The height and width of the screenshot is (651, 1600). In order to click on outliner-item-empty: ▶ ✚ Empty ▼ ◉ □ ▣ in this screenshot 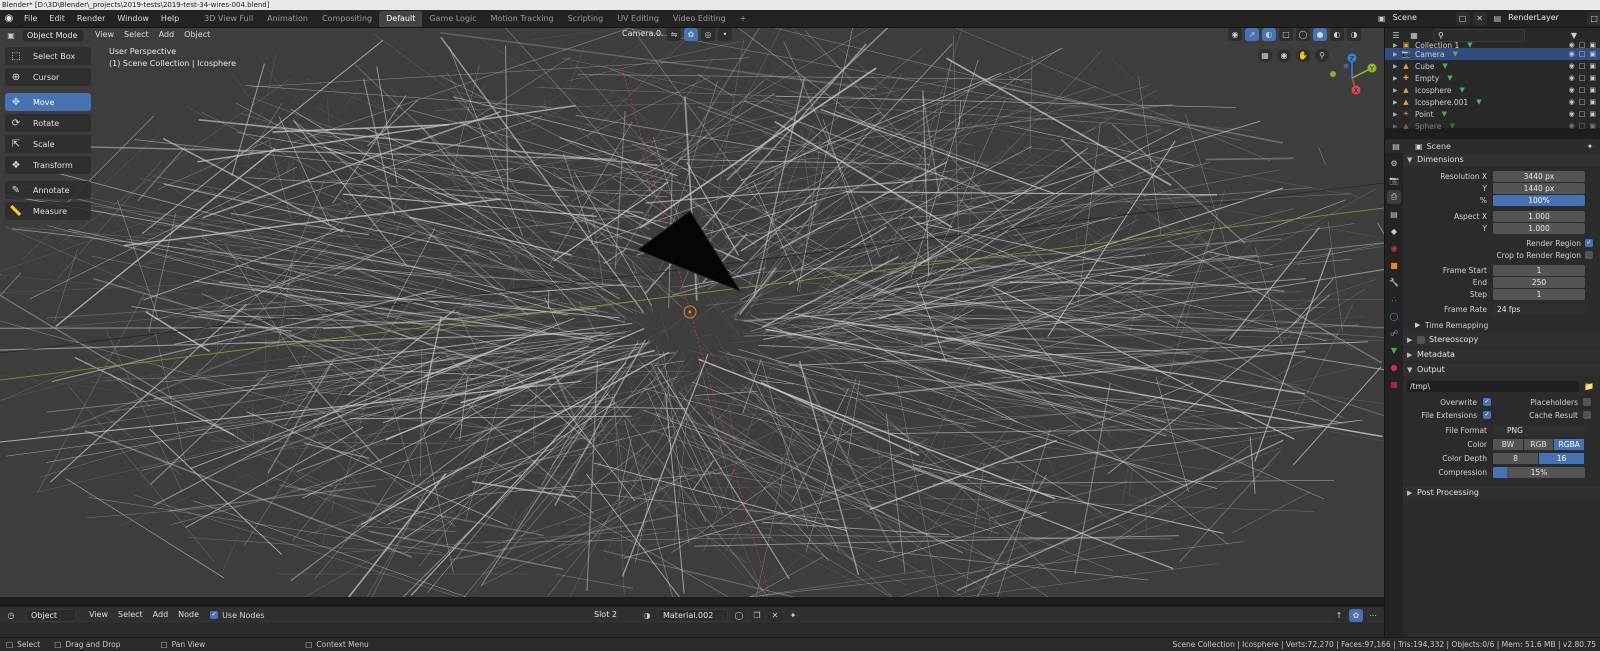, I will do `click(1492, 78)`.